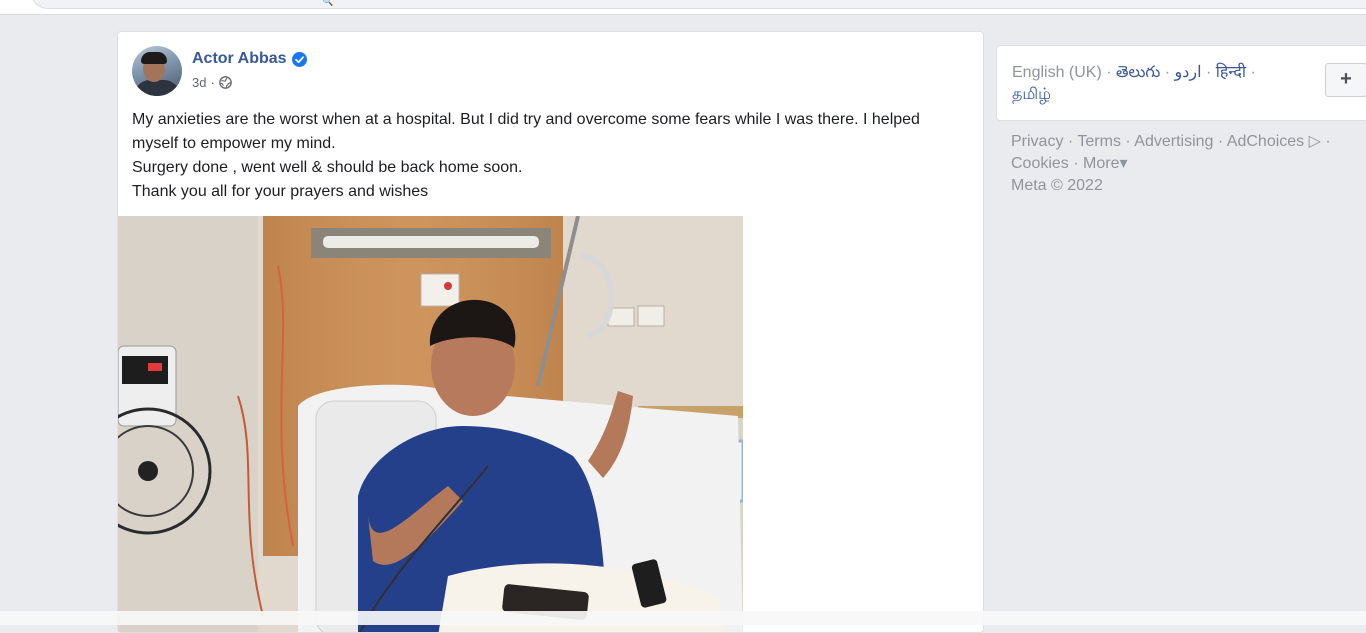 The height and width of the screenshot is (633, 1366). Describe the element at coordinates (1312, 141) in the screenshot. I see `adchoices-icon: ▷` at that location.